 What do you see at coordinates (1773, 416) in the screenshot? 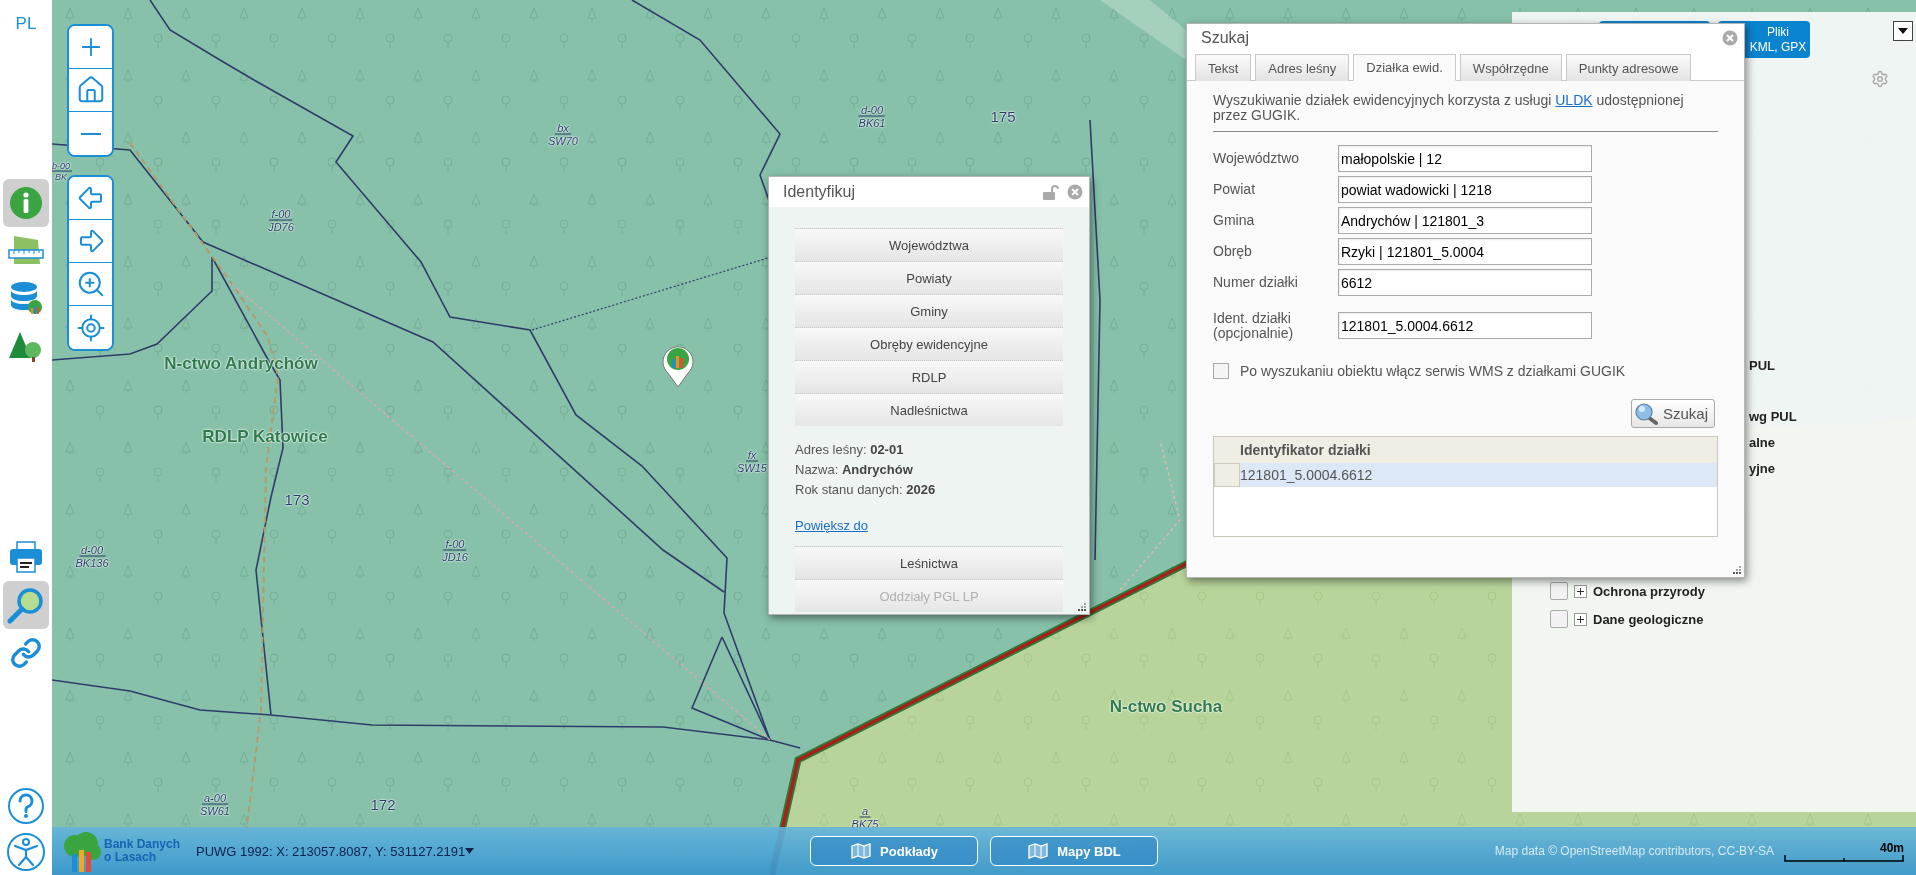
I see `layer-name: wg PUL` at bounding box center [1773, 416].